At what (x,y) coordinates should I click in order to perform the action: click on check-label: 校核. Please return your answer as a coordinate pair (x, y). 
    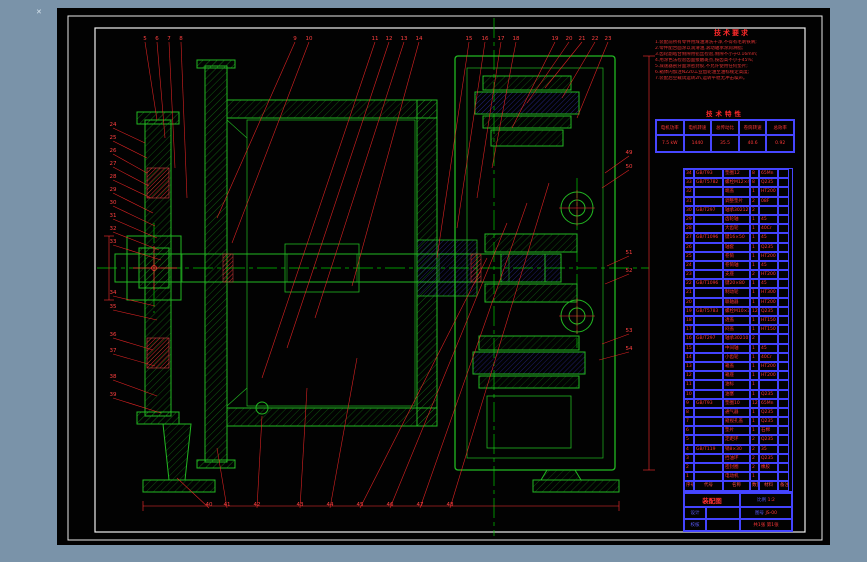
    Looking at the image, I should click on (695, 525).